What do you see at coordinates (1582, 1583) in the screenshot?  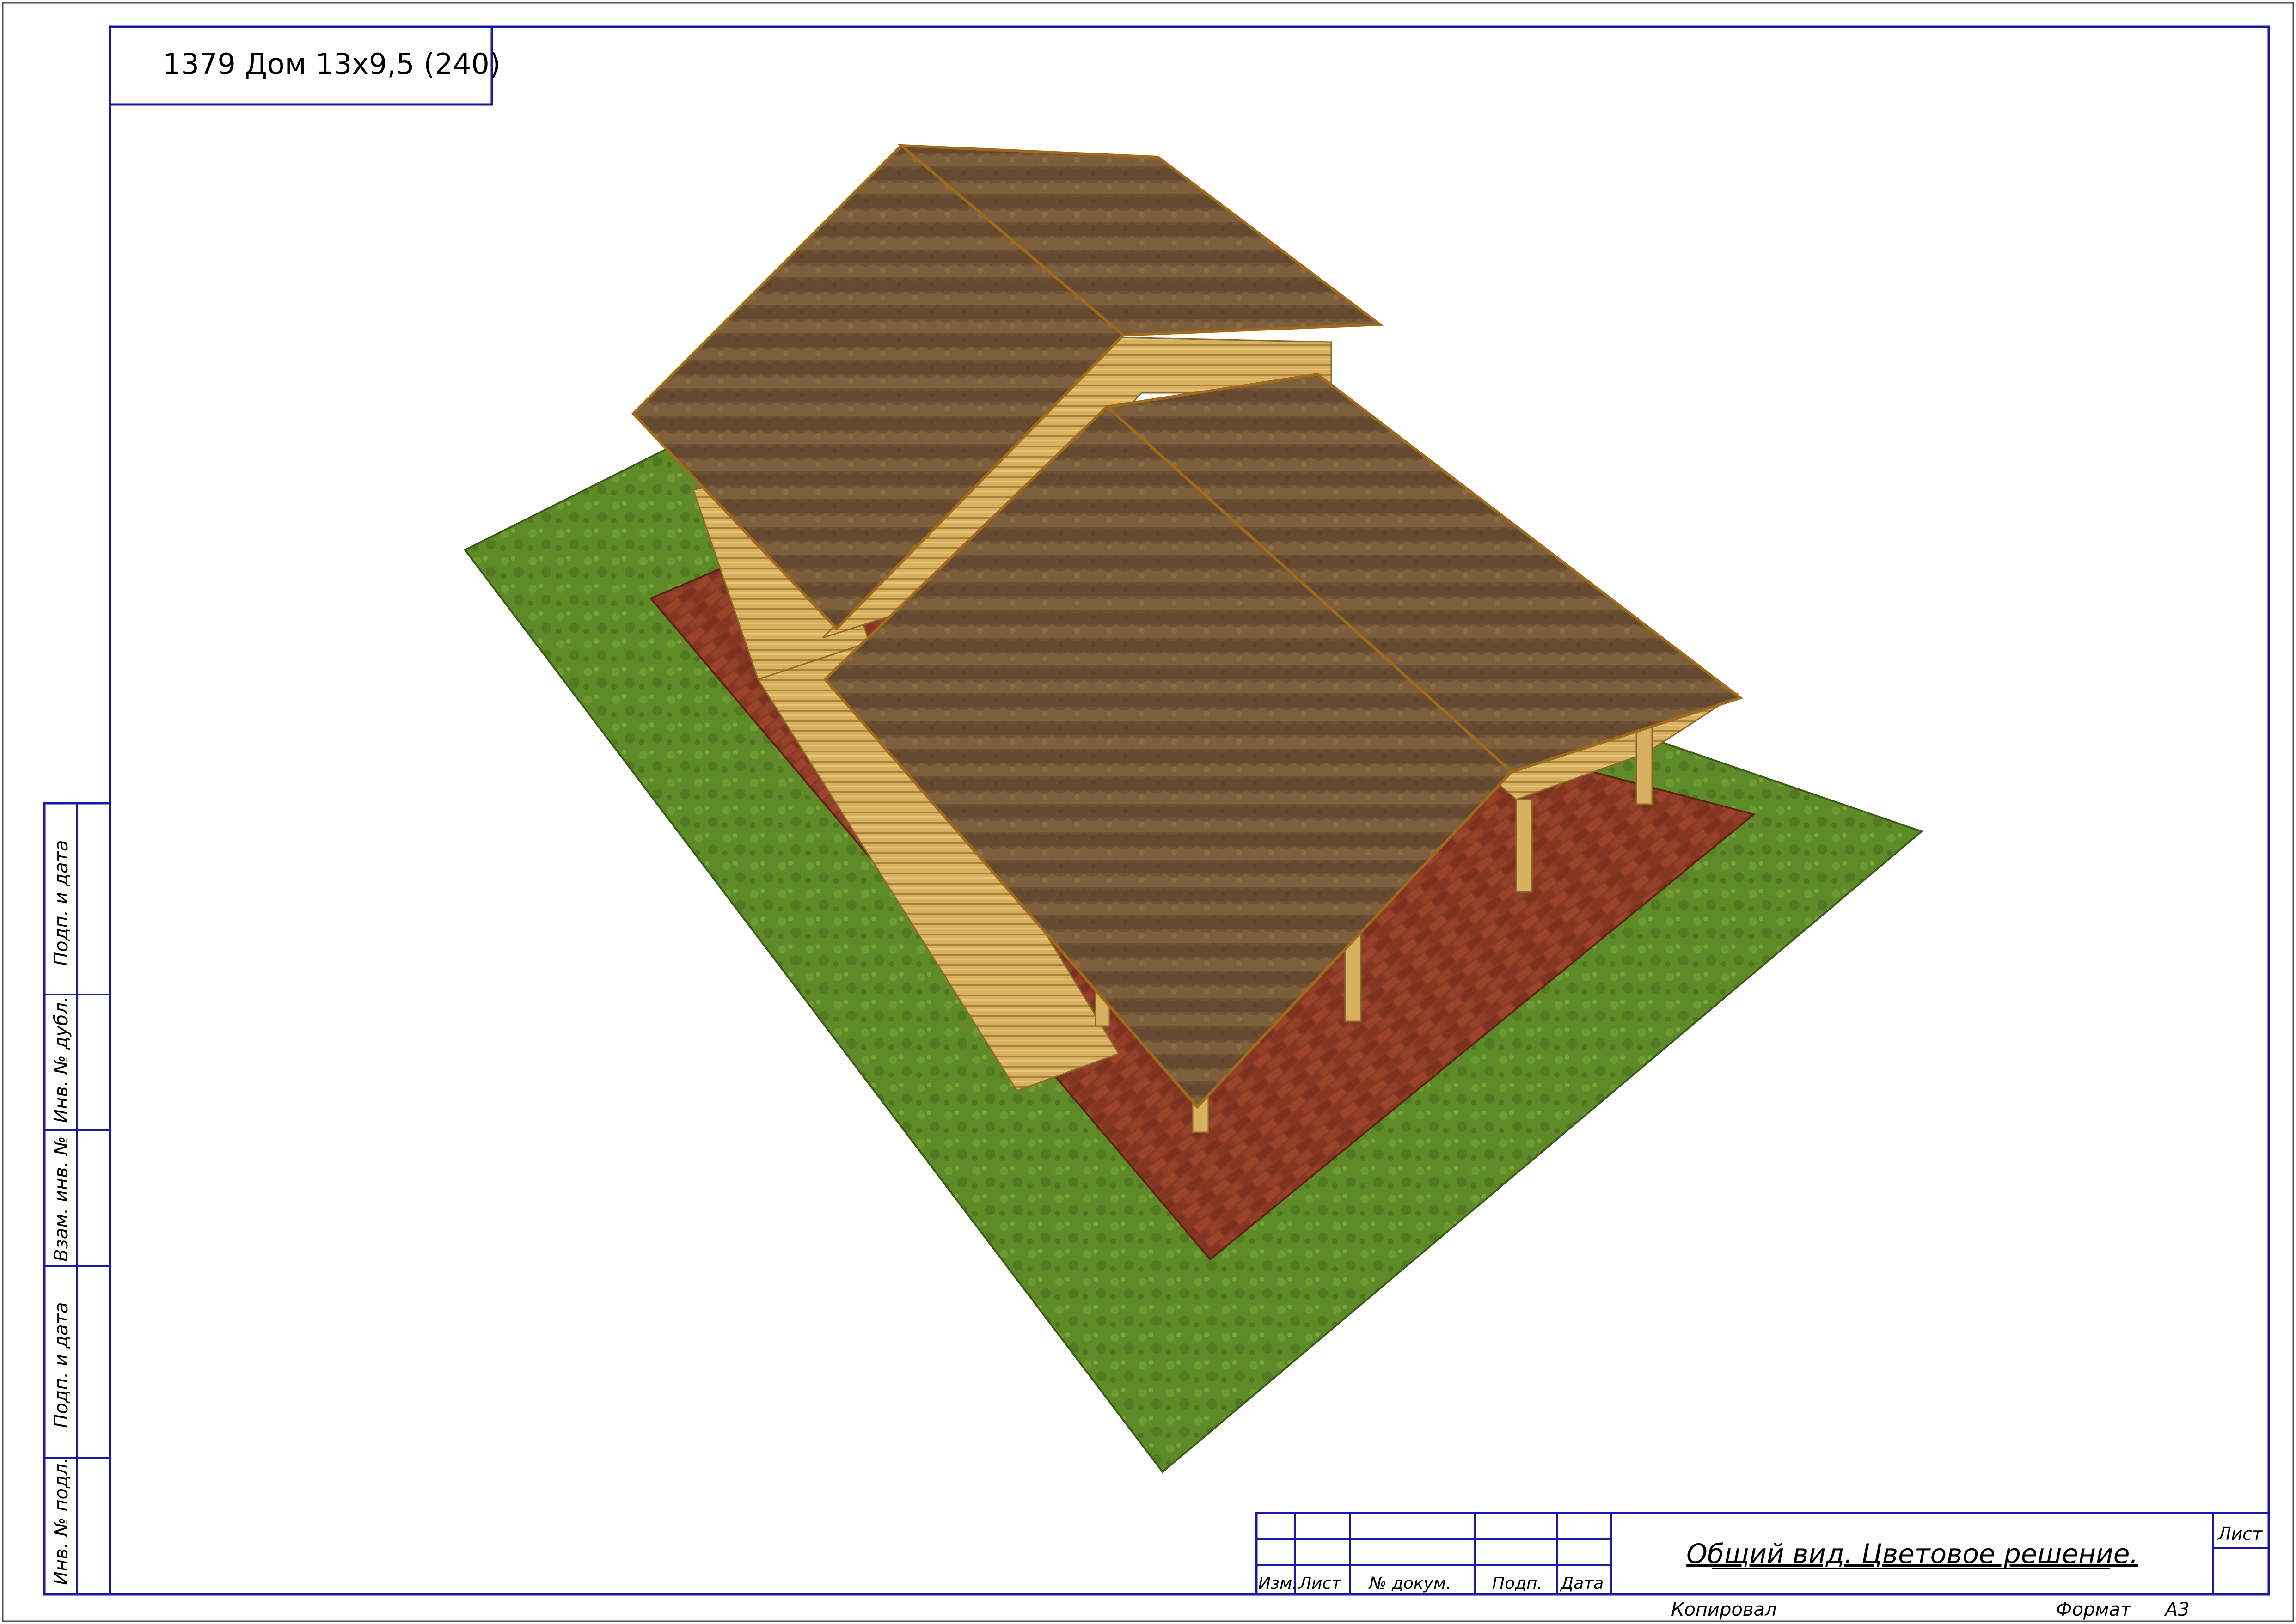 I see `col-date: Дата` at bounding box center [1582, 1583].